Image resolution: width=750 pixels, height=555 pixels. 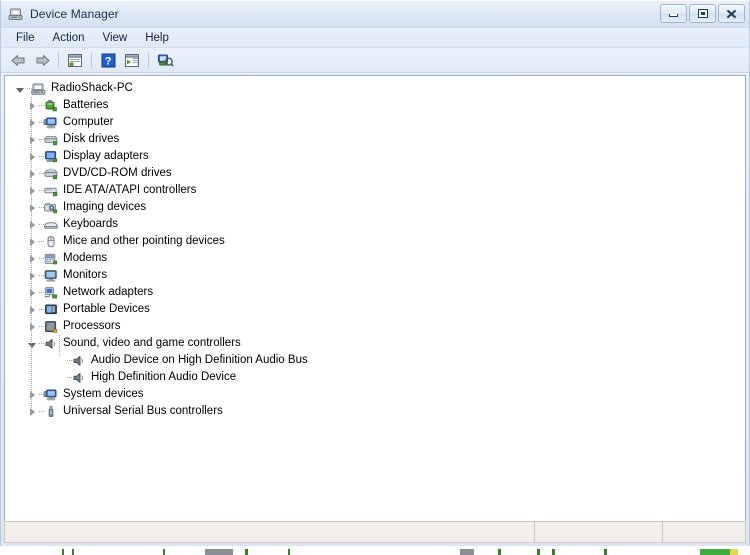 What do you see at coordinates (106, 156) in the screenshot?
I see `tree-item-label: Display adapters` at bounding box center [106, 156].